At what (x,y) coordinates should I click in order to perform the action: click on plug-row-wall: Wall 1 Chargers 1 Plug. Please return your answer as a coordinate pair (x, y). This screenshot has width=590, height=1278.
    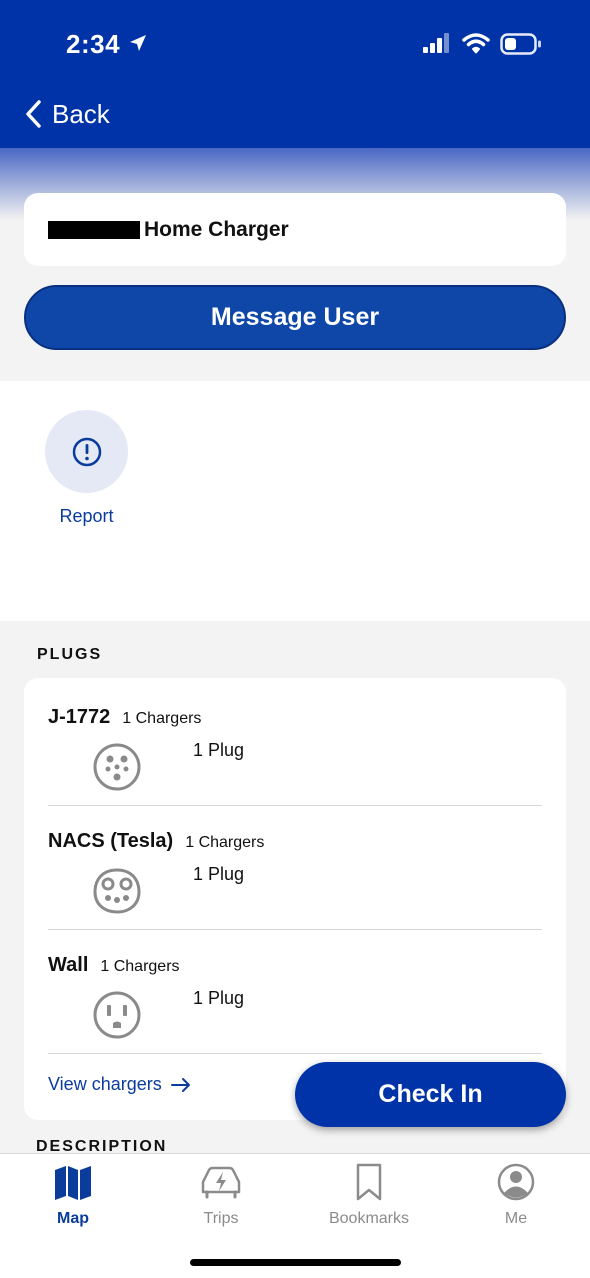
    Looking at the image, I should click on (295, 992).